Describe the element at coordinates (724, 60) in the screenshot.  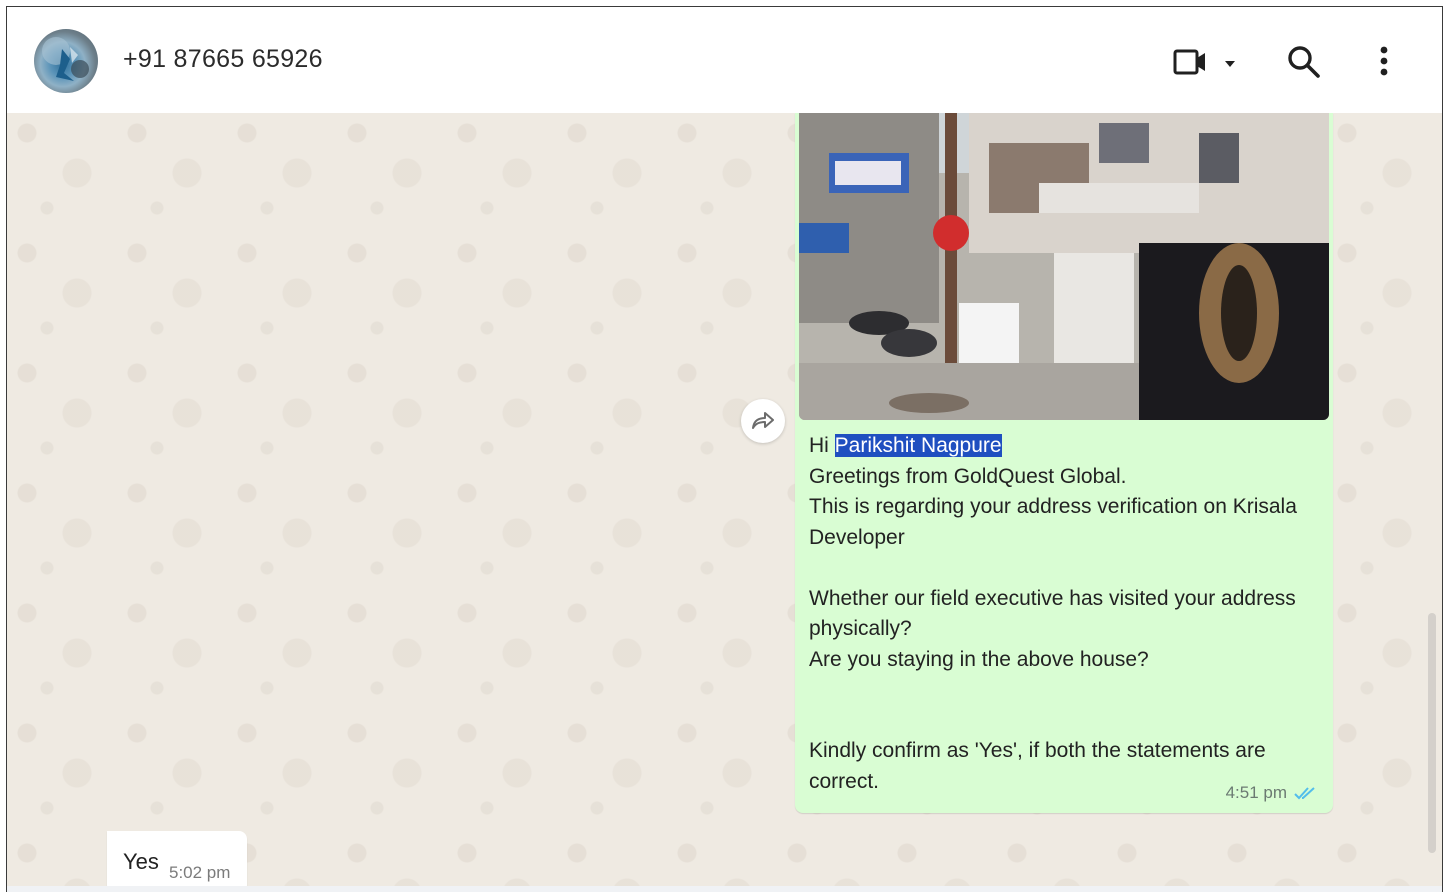
I see `chat-header: +91 87665 65926` at that location.